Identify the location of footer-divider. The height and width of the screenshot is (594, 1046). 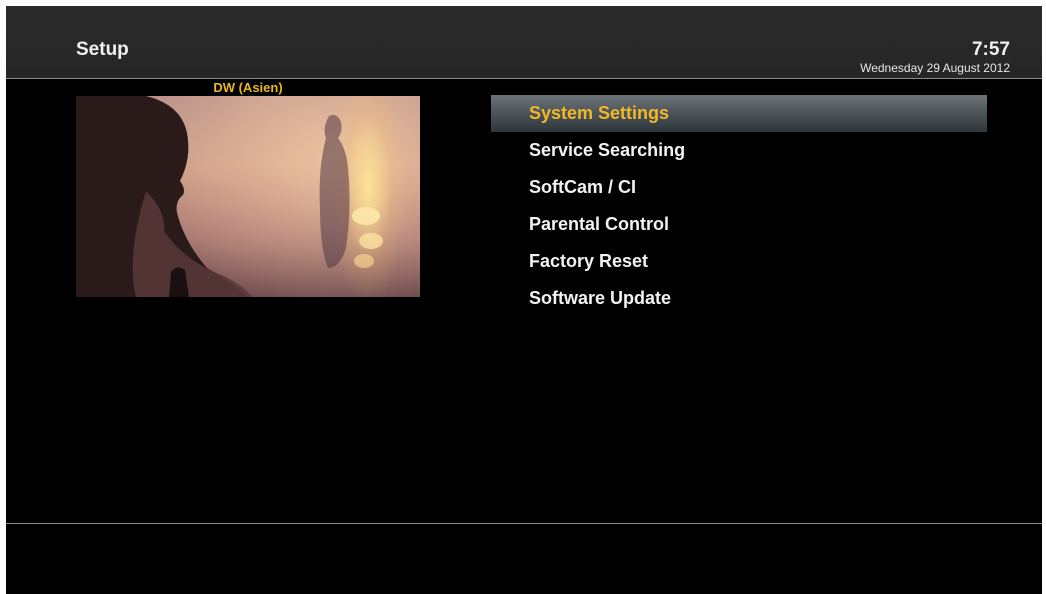
(524, 523).